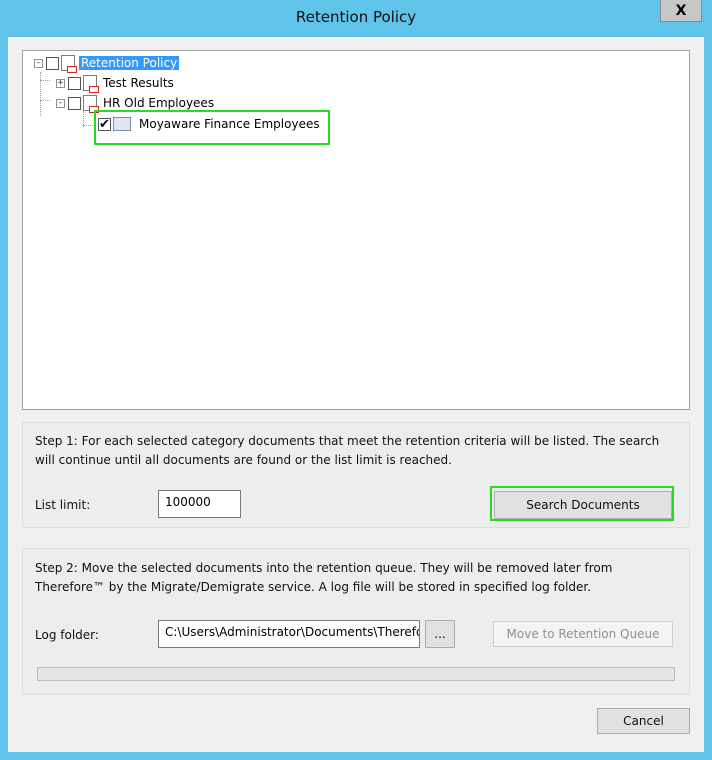 The image size is (712, 760). I want to click on tree-node-retention-policy: - Retention Policy, so click(107, 63).